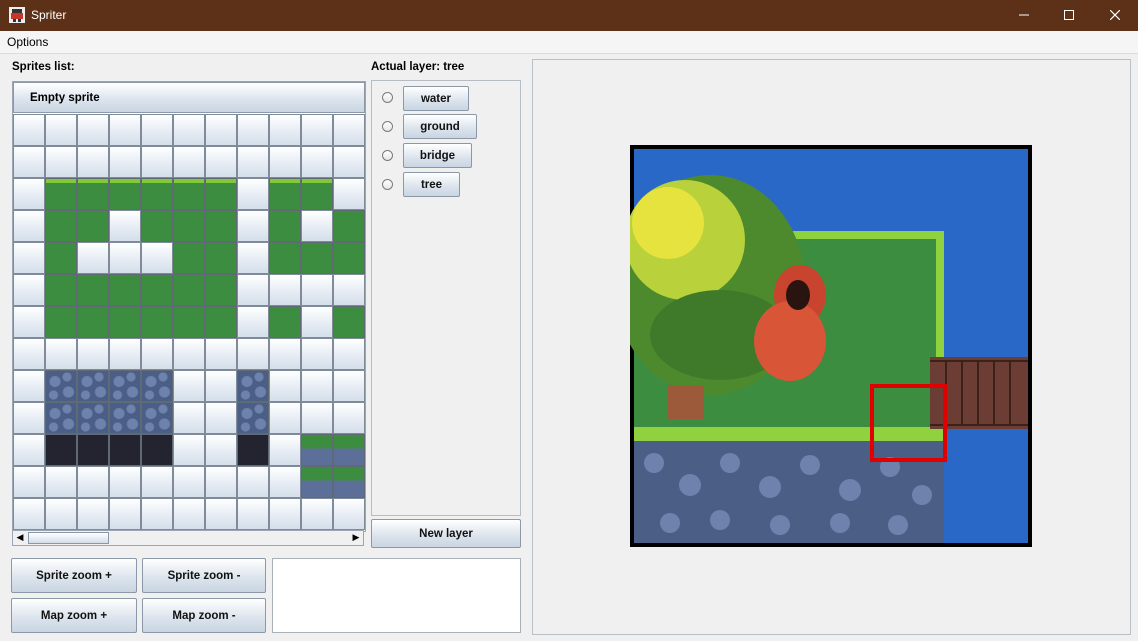 This screenshot has height=641, width=1138. I want to click on menu-options: Options, so click(27, 42).